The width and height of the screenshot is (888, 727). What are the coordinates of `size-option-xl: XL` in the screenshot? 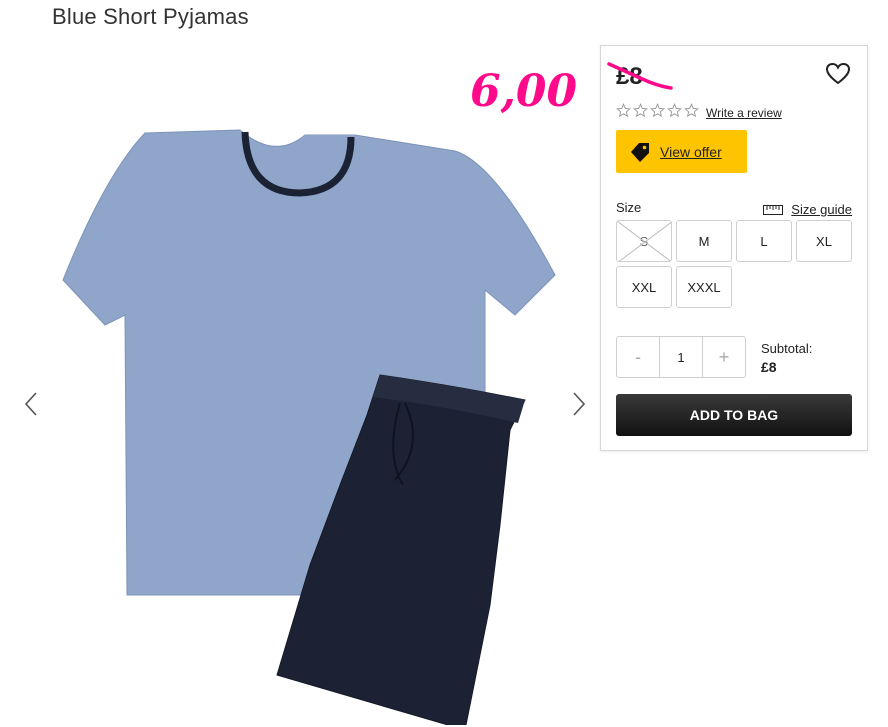 It's located at (824, 241).